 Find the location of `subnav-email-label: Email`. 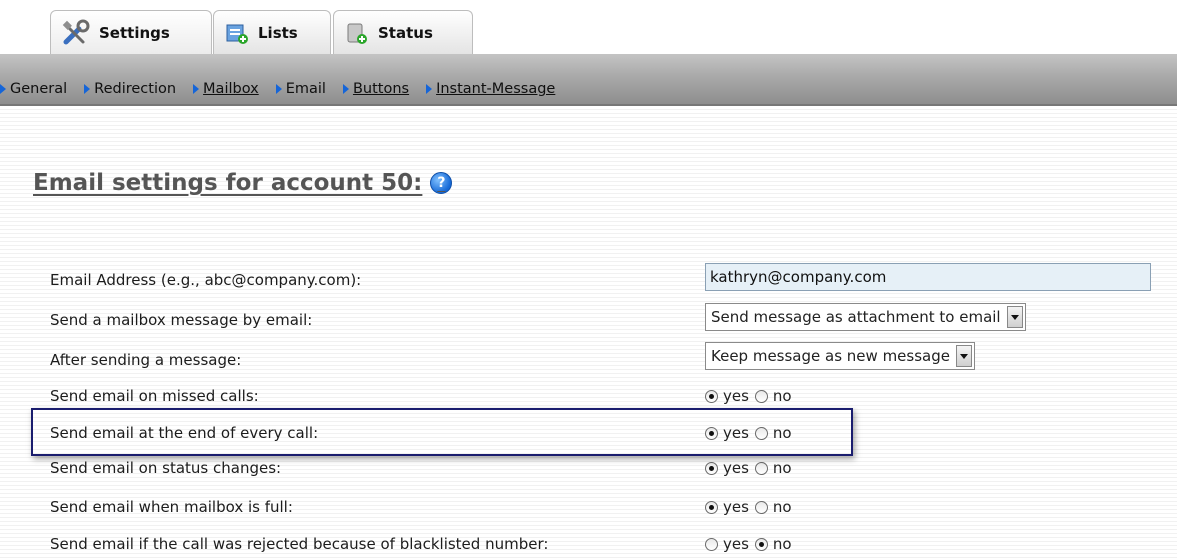

subnav-email-label: Email is located at coordinates (305, 89).